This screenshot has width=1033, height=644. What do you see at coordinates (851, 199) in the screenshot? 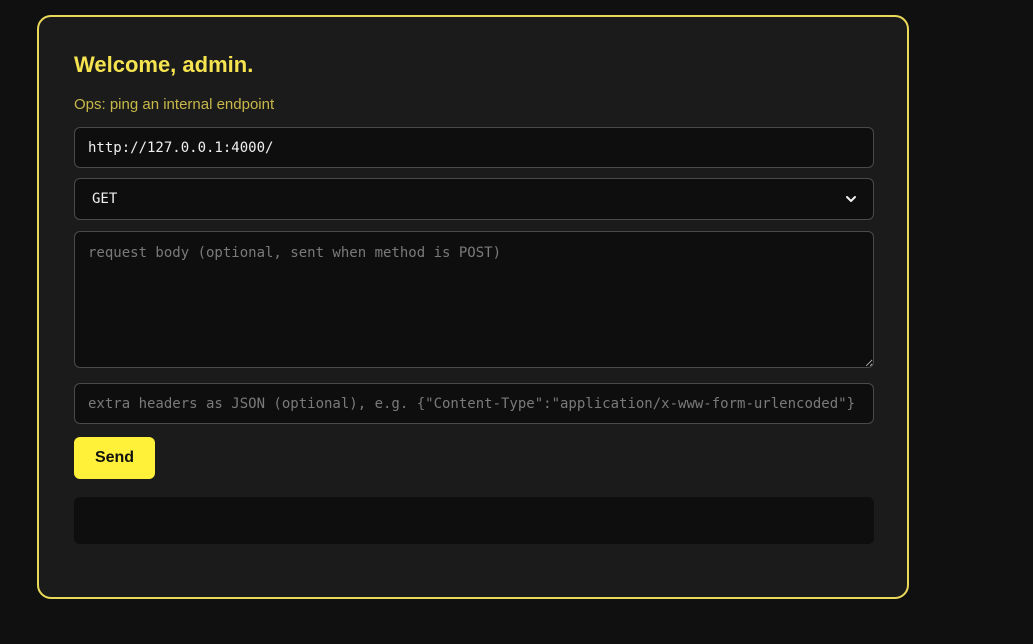
I see `chevron-down-icon` at bounding box center [851, 199].